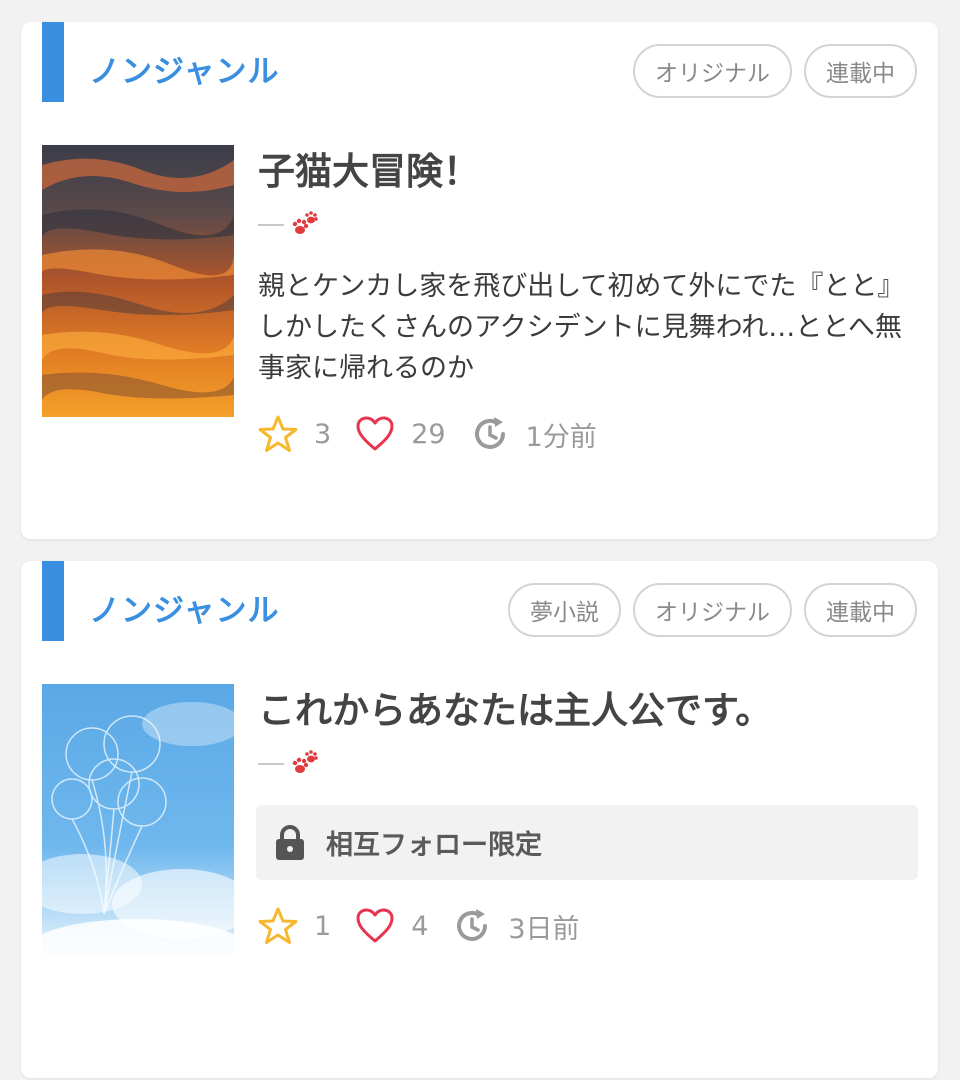  I want to click on like-count: 29, so click(428, 434).